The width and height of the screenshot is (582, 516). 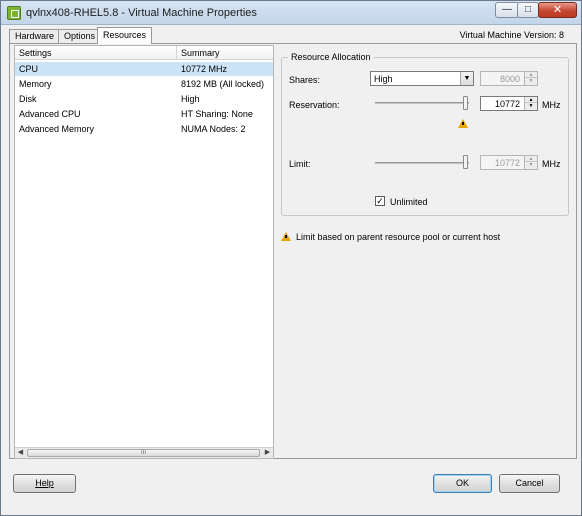 I want to click on reservation-value: 10772, so click(x=507, y=104).